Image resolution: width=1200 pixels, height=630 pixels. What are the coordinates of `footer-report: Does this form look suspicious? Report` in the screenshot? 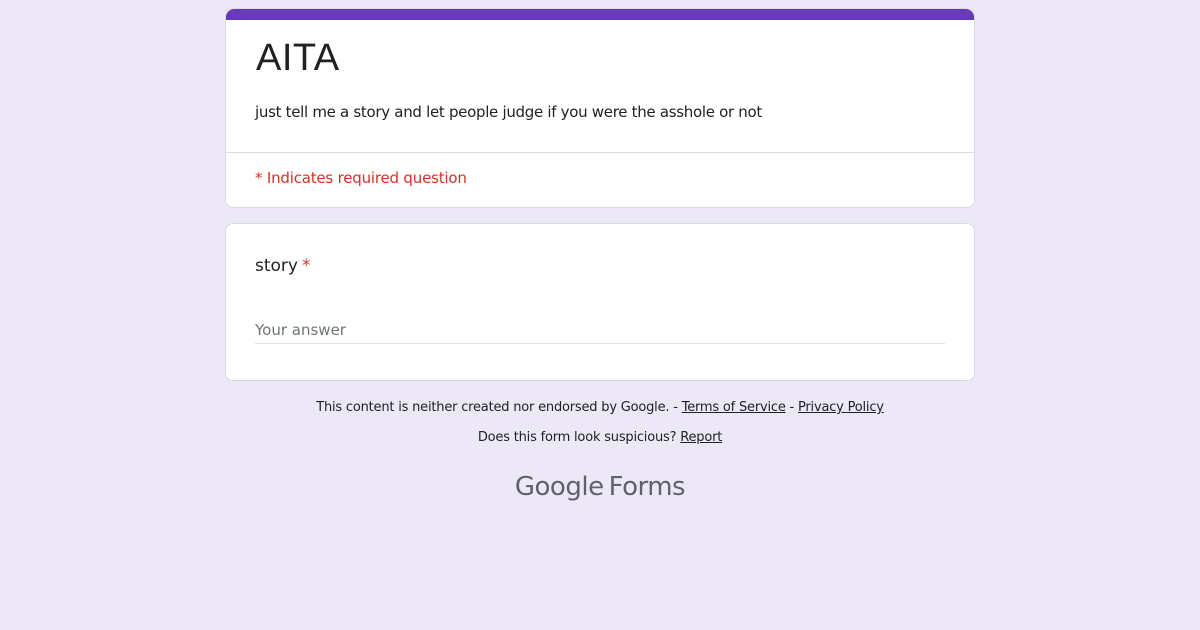 It's located at (600, 437).